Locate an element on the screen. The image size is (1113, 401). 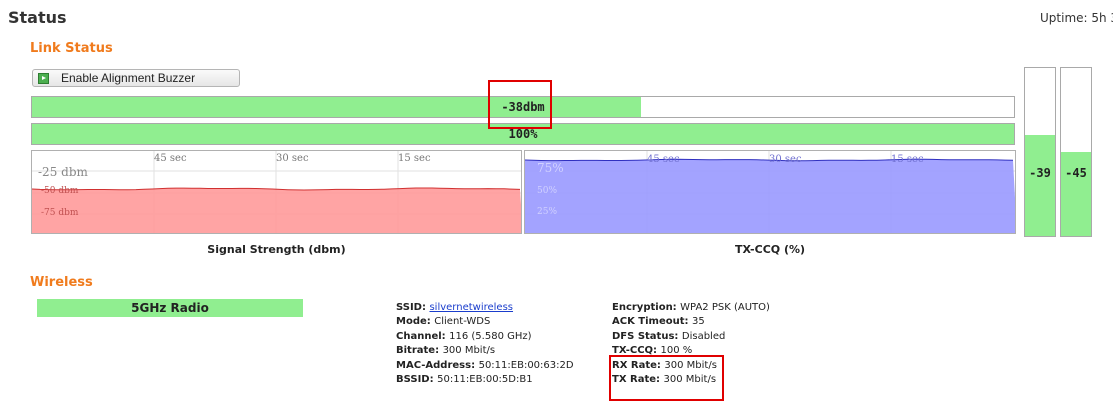
signal-time-label: 15 sec is located at coordinates (414, 158).